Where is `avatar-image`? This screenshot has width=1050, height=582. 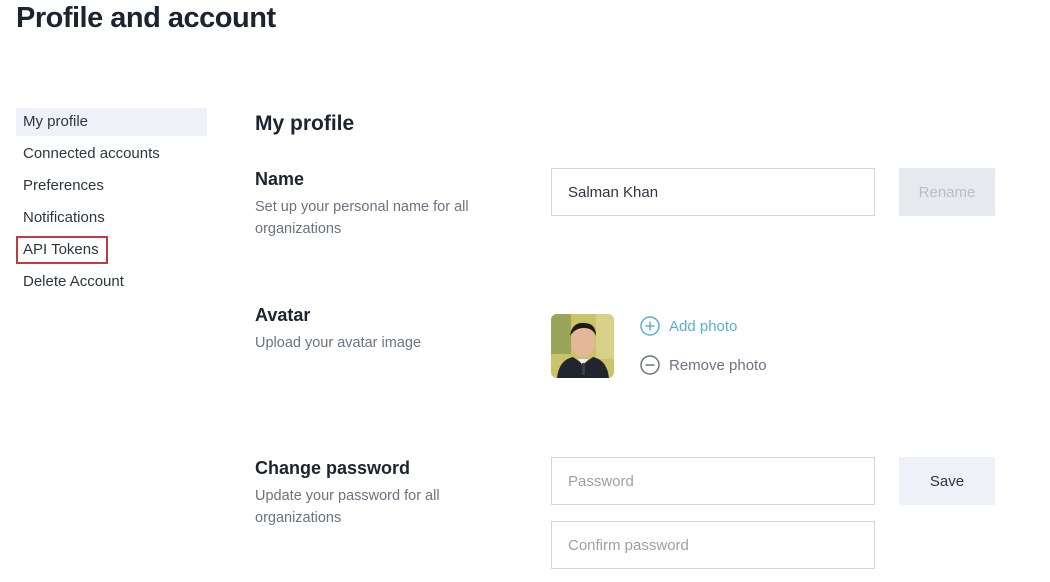
avatar-image is located at coordinates (582, 346).